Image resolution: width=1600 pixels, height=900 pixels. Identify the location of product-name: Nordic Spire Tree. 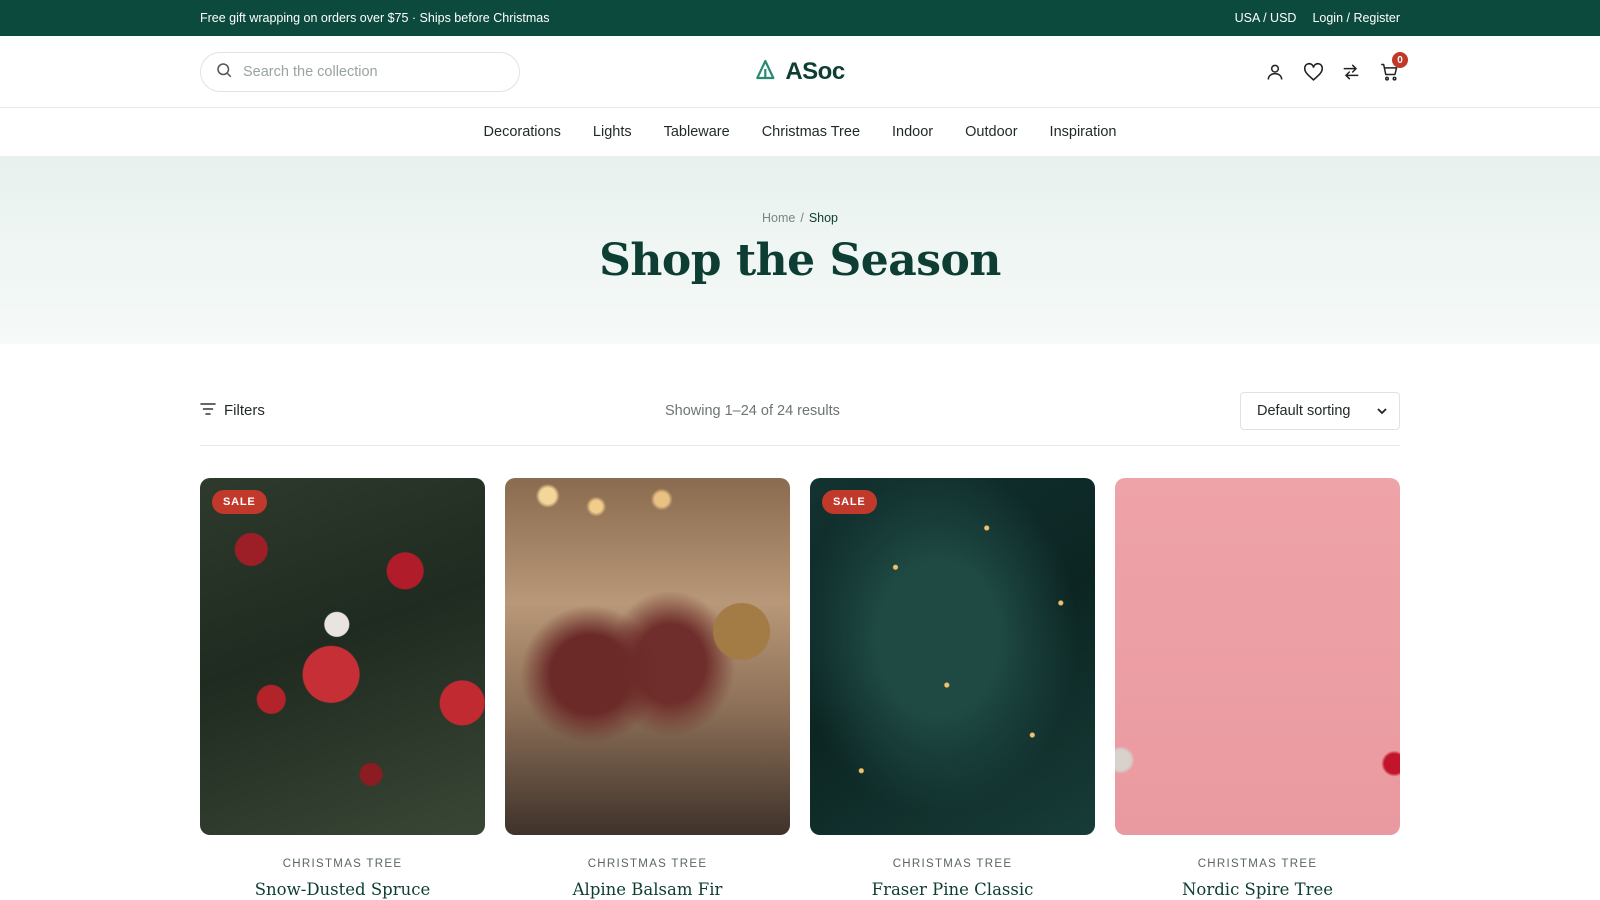
(1257, 889).